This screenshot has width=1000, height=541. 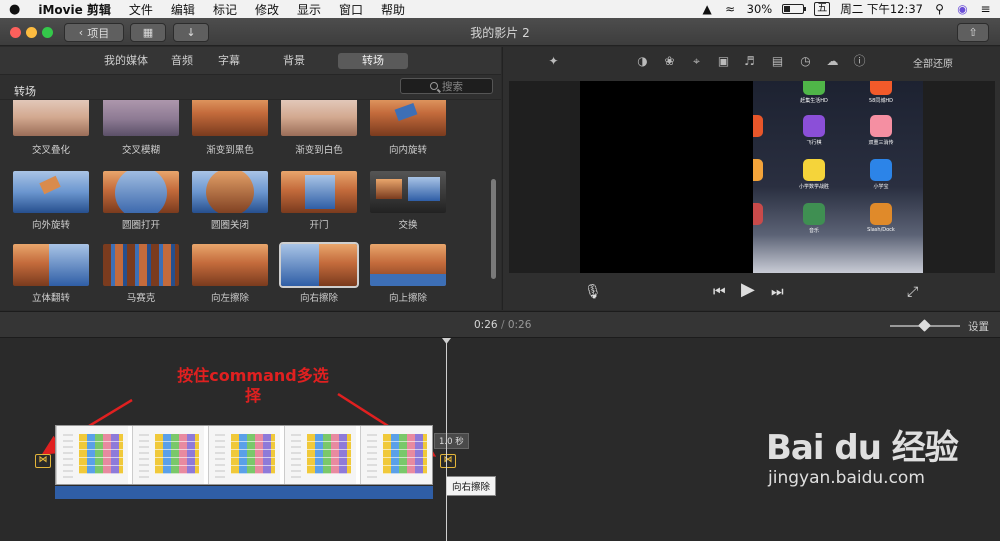 I want to click on menu-help: 帮助, so click(x=393, y=9).